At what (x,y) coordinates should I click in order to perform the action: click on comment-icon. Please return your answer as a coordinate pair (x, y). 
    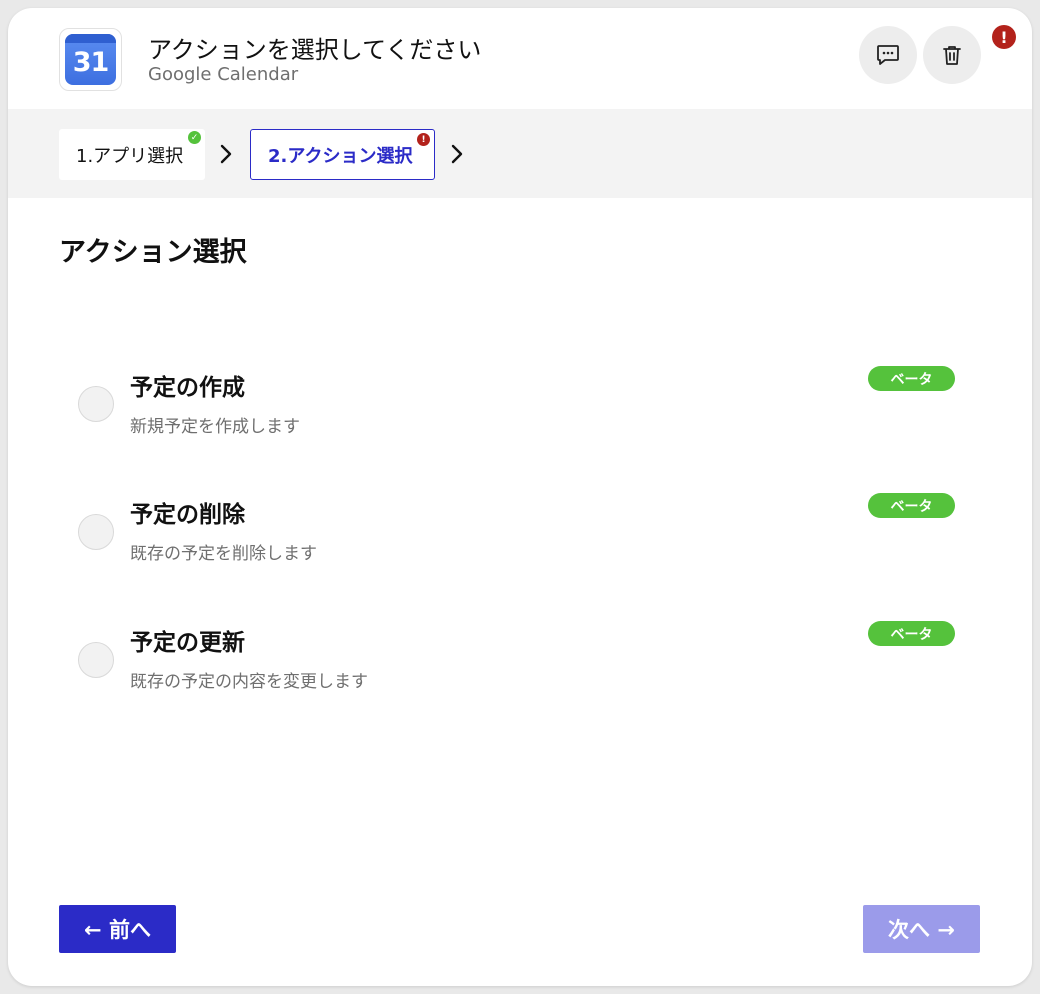
    Looking at the image, I should click on (888, 55).